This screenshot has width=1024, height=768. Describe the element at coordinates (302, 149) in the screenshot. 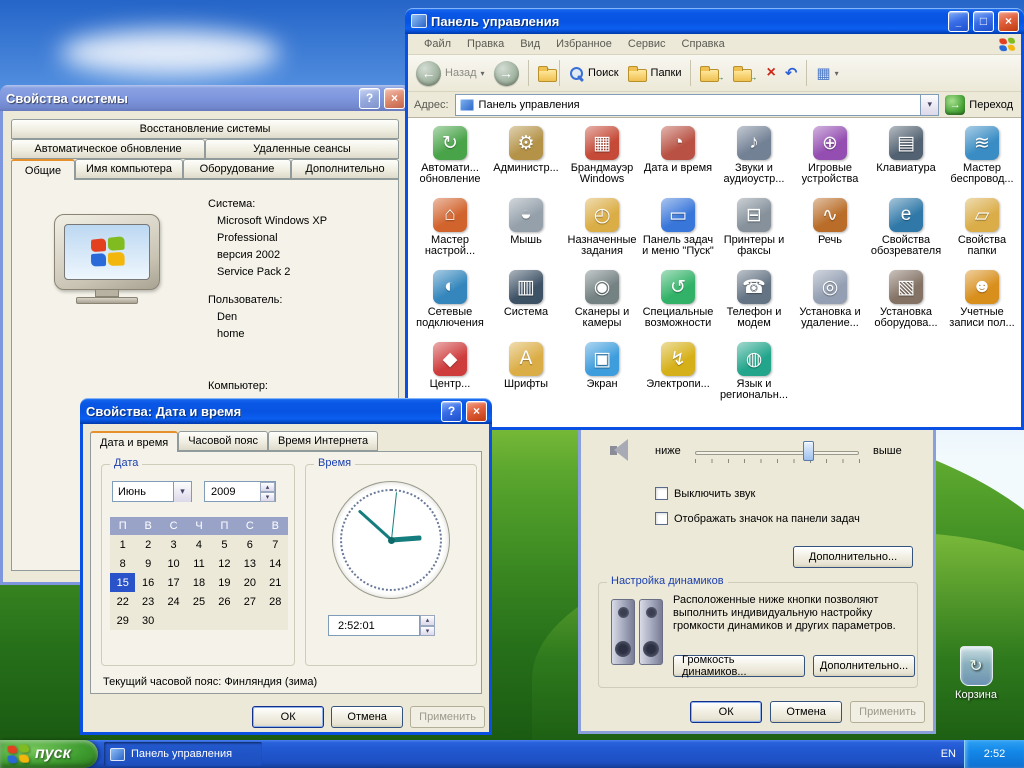

I see `tab: Удаленные сеансы` at that location.